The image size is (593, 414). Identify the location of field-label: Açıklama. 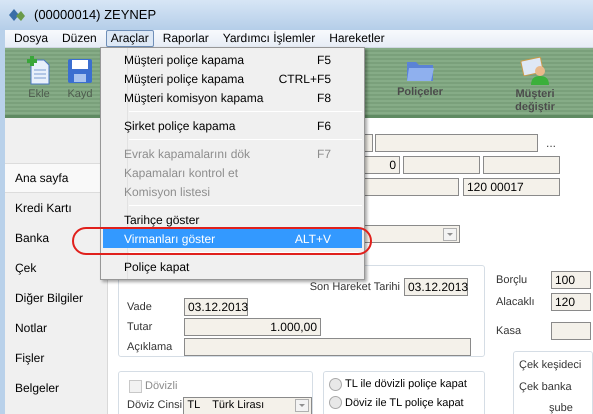
(150, 347).